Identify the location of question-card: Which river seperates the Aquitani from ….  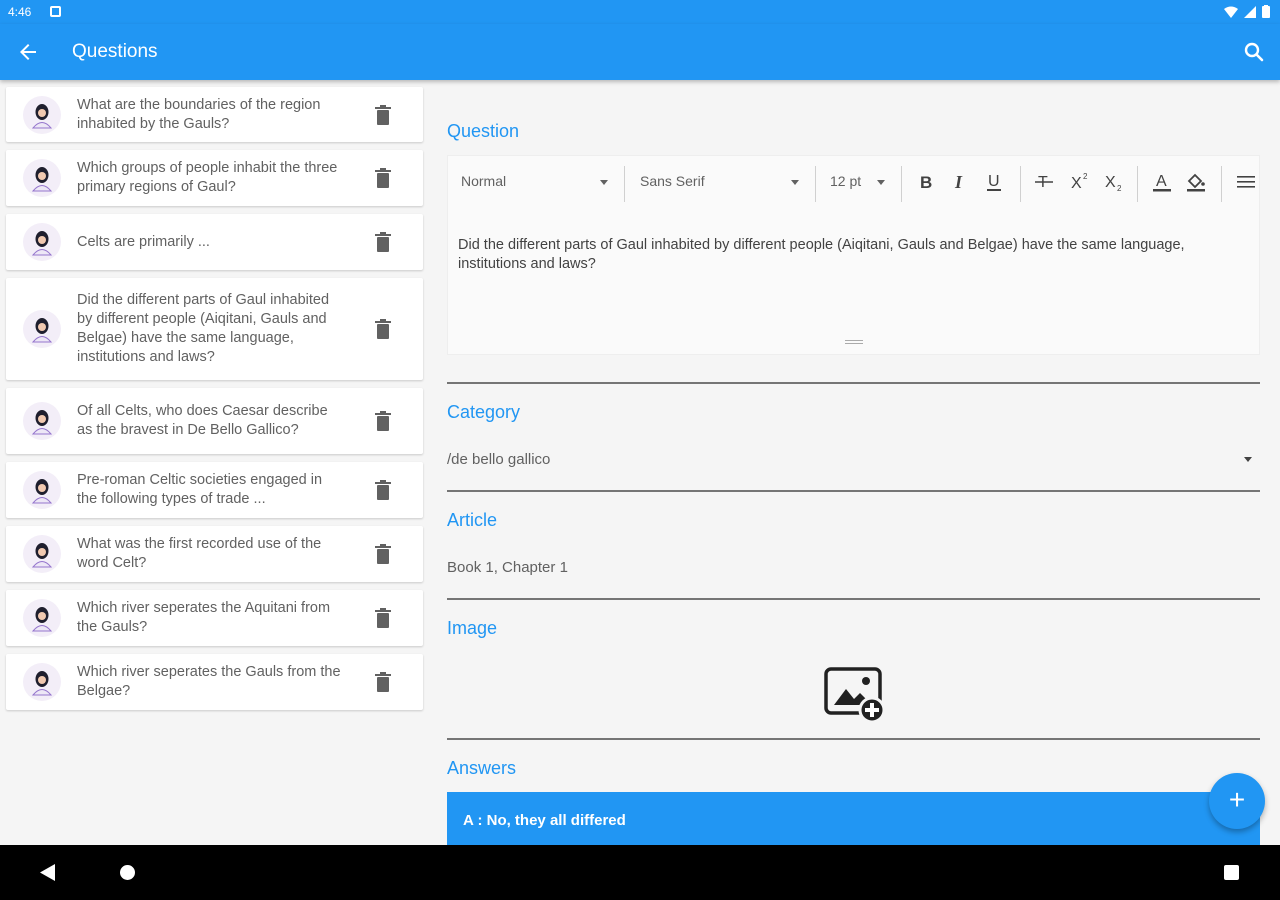
(214, 618).